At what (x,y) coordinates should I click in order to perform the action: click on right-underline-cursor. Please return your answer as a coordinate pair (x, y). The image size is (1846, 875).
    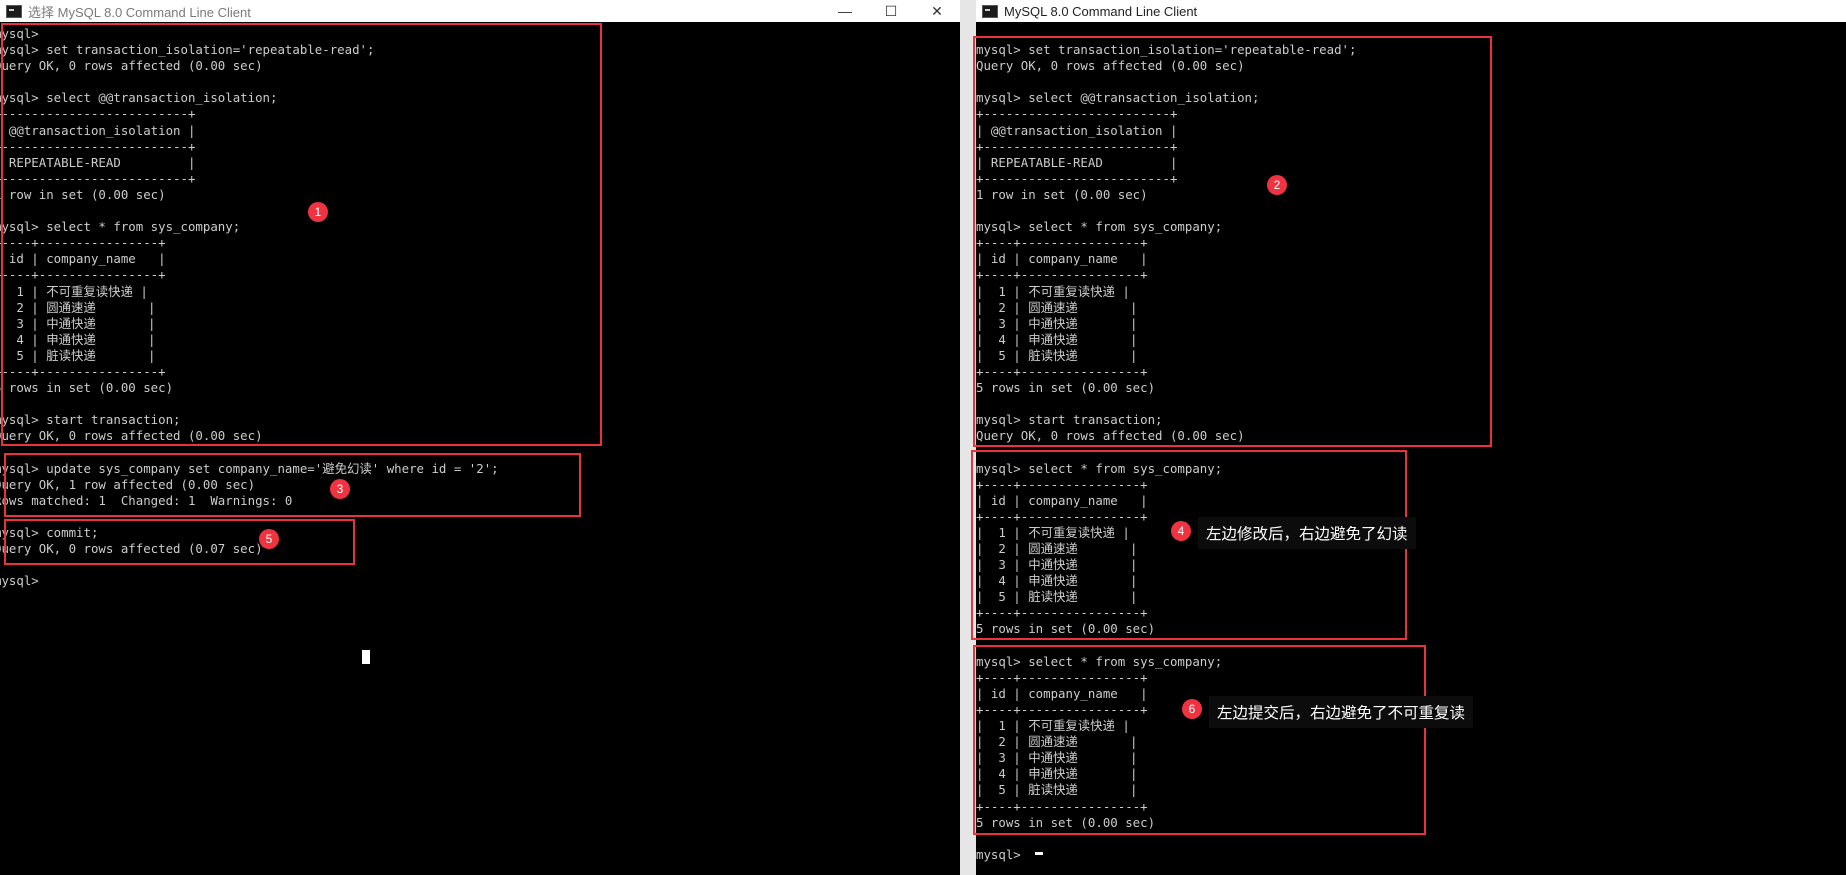
    Looking at the image, I should click on (1039, 853).